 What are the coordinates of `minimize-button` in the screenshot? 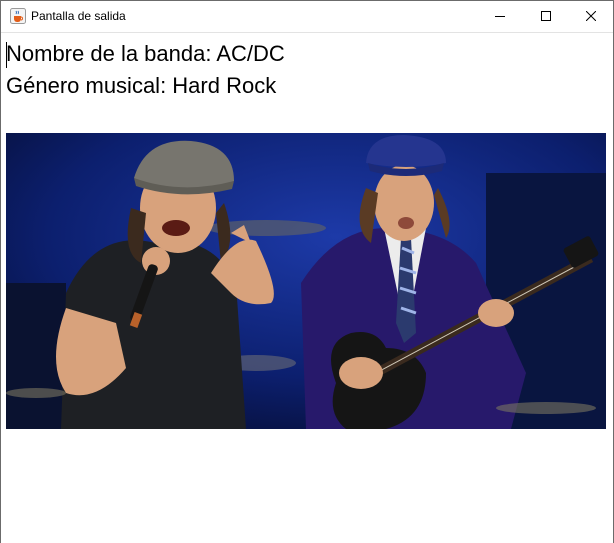 It's located at (500, 16).